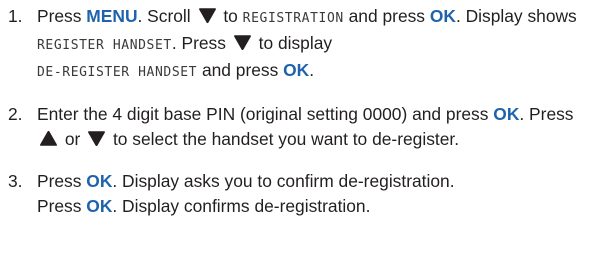 This screenshot has width=597, height=264. What do you see at coordinates (293, 18) in the screenshot?
I see `lcd-text-registration: REGISTRATION` at bounding box center [293, 18].